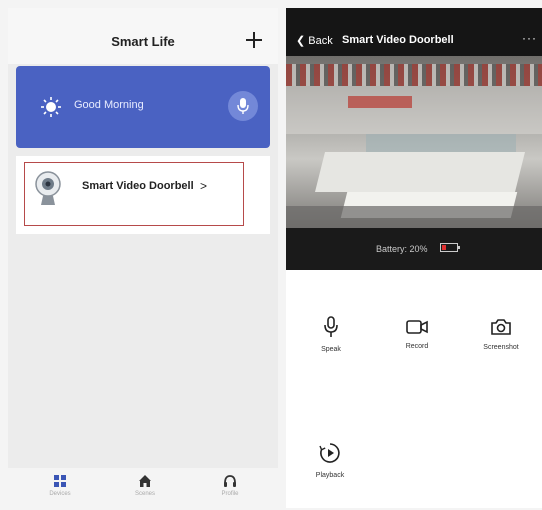 The height and width of the screenshot is (510, 542). I want to click on battery-icon, so click(450, 247).